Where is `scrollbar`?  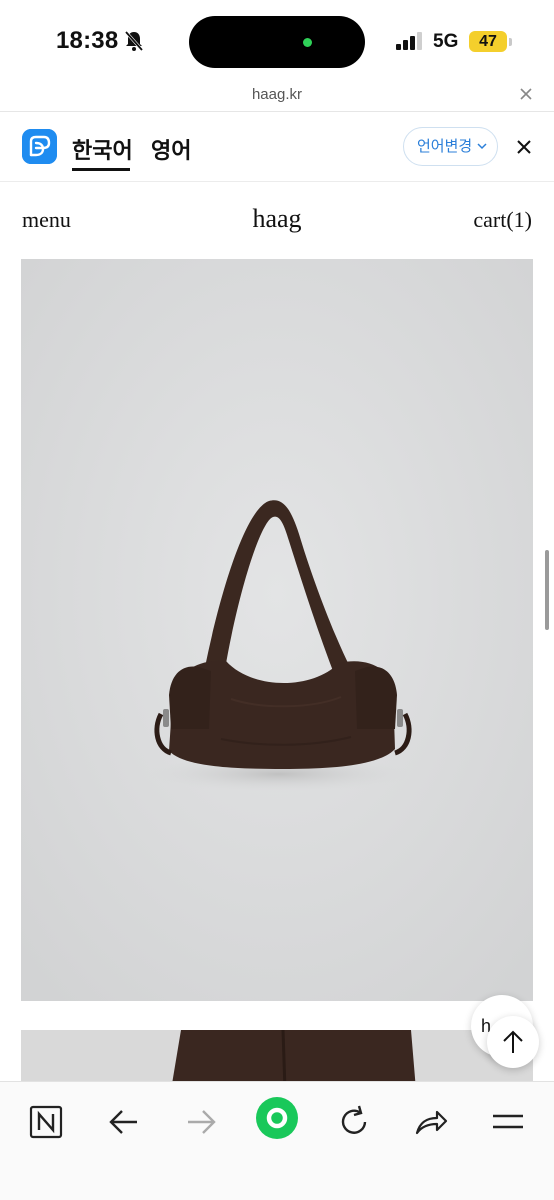
scrollbar is located at coordinates (547, 590).